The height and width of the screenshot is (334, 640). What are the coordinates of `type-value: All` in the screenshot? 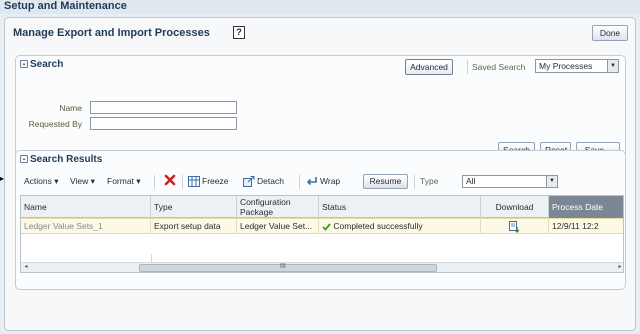 It's located at (471, 181).